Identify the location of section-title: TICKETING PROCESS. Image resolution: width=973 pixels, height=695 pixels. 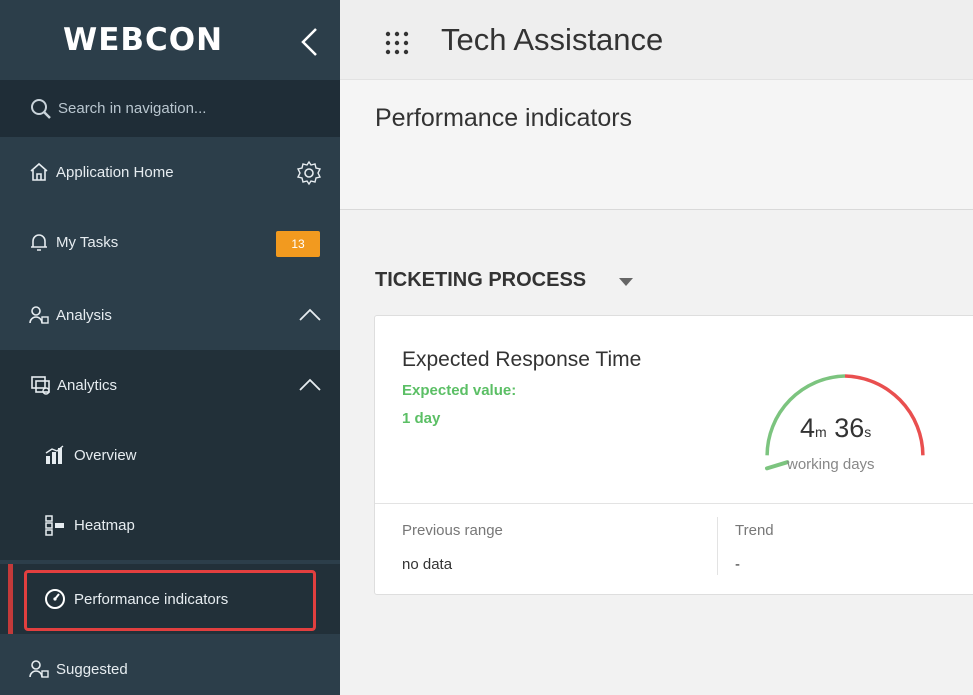
(480, 280).